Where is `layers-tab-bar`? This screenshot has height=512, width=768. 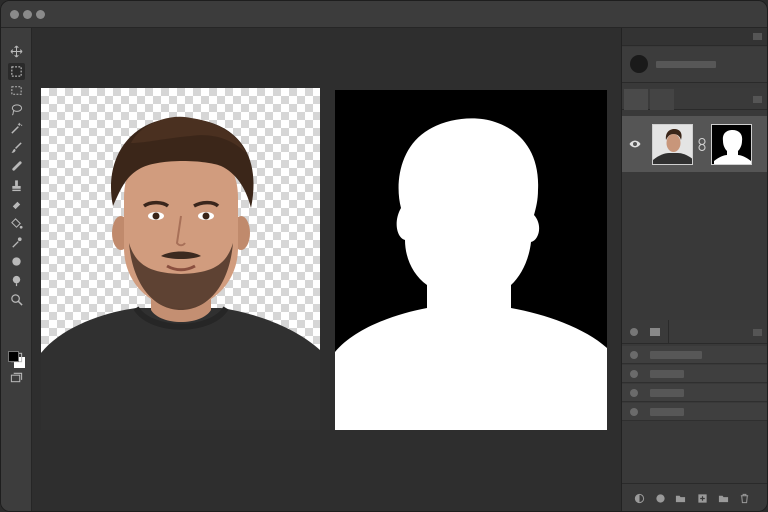
layers-tab-bar is located at coordinates (694, 99).